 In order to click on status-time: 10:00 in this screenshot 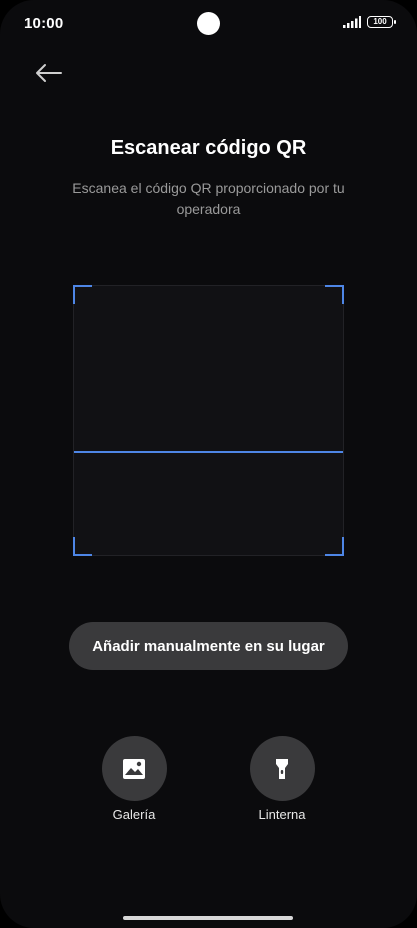, I will do `click(44, 23)`.